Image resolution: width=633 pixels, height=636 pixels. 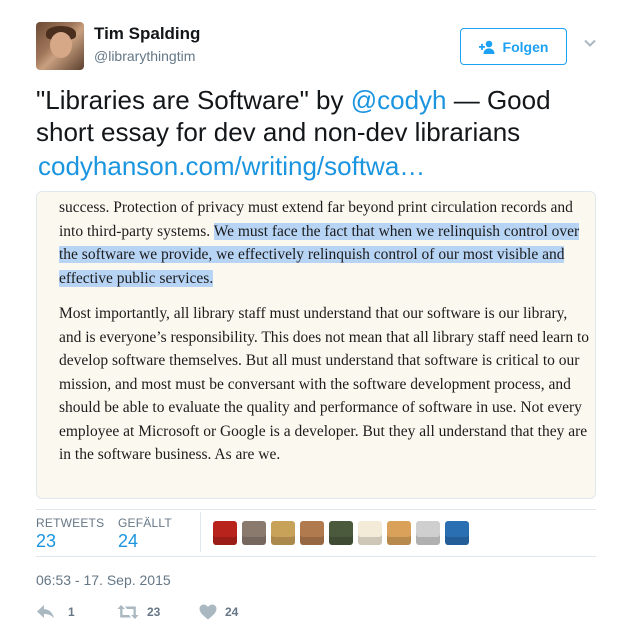 I want to click on like-button: 24, so click(x=218, y=612).